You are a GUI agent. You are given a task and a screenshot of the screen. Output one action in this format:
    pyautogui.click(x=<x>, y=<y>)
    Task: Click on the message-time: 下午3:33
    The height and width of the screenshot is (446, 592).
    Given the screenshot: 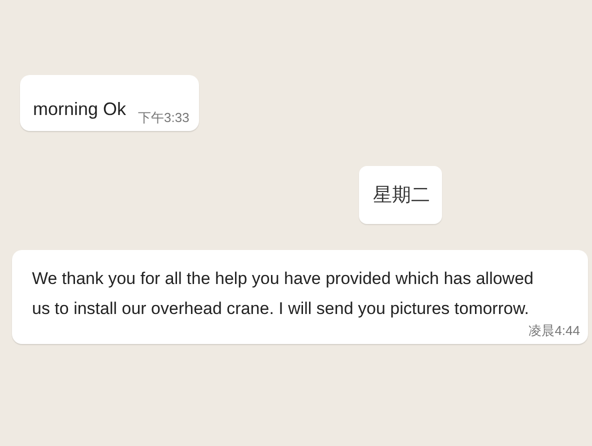 What is the action you would take?
    pyautogui.click(x=164, y=118)
    